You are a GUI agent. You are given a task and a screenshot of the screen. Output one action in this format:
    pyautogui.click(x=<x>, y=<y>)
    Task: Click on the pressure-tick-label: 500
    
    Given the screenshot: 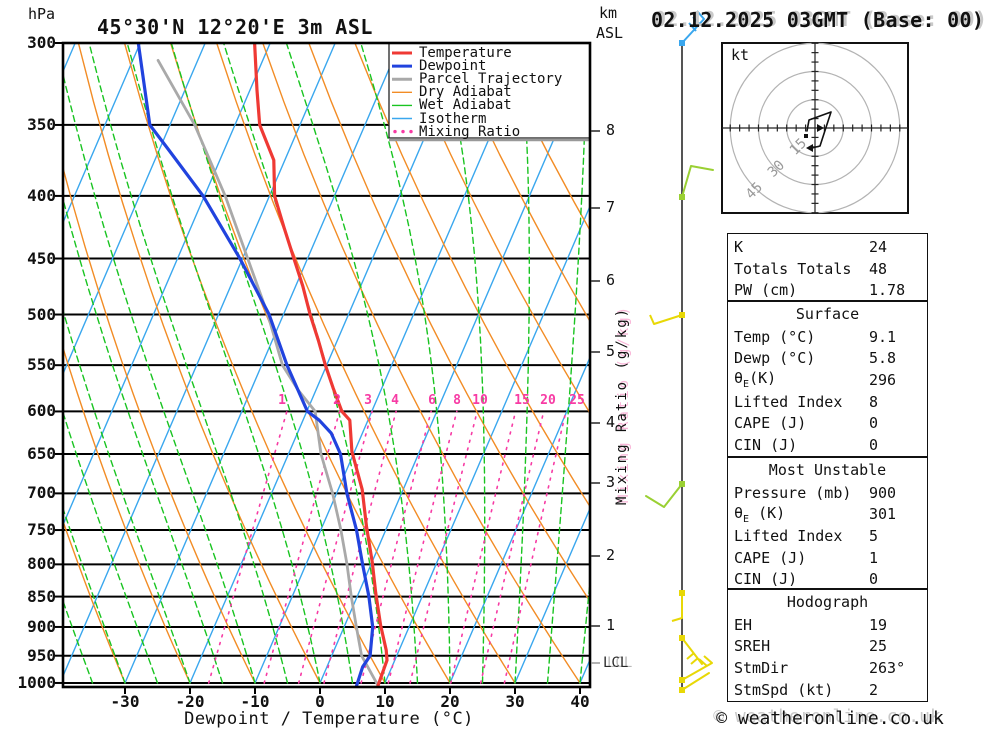 What is the action you would take?
    pyautogui.click(x=41, y=314)
    